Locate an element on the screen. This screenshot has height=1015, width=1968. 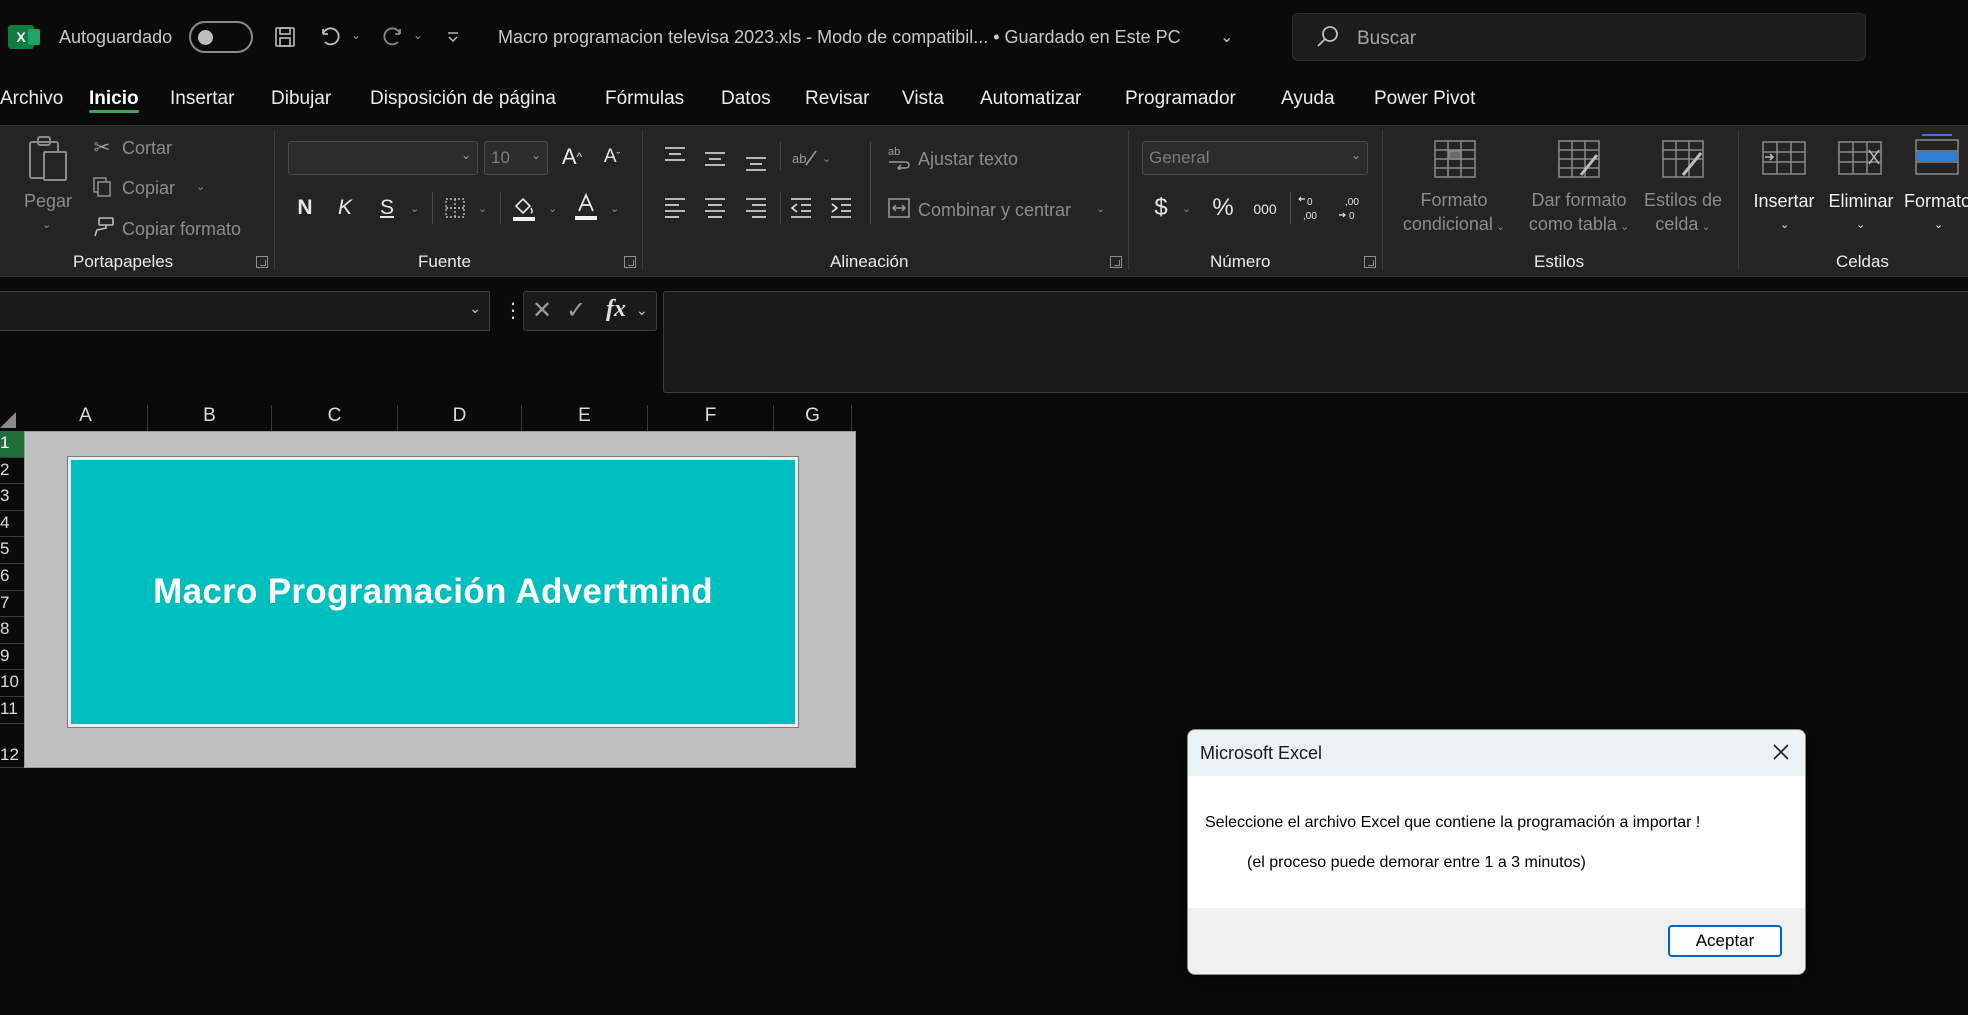
underline-caret-icon: ⌄ is located at coordinates (414, 208).